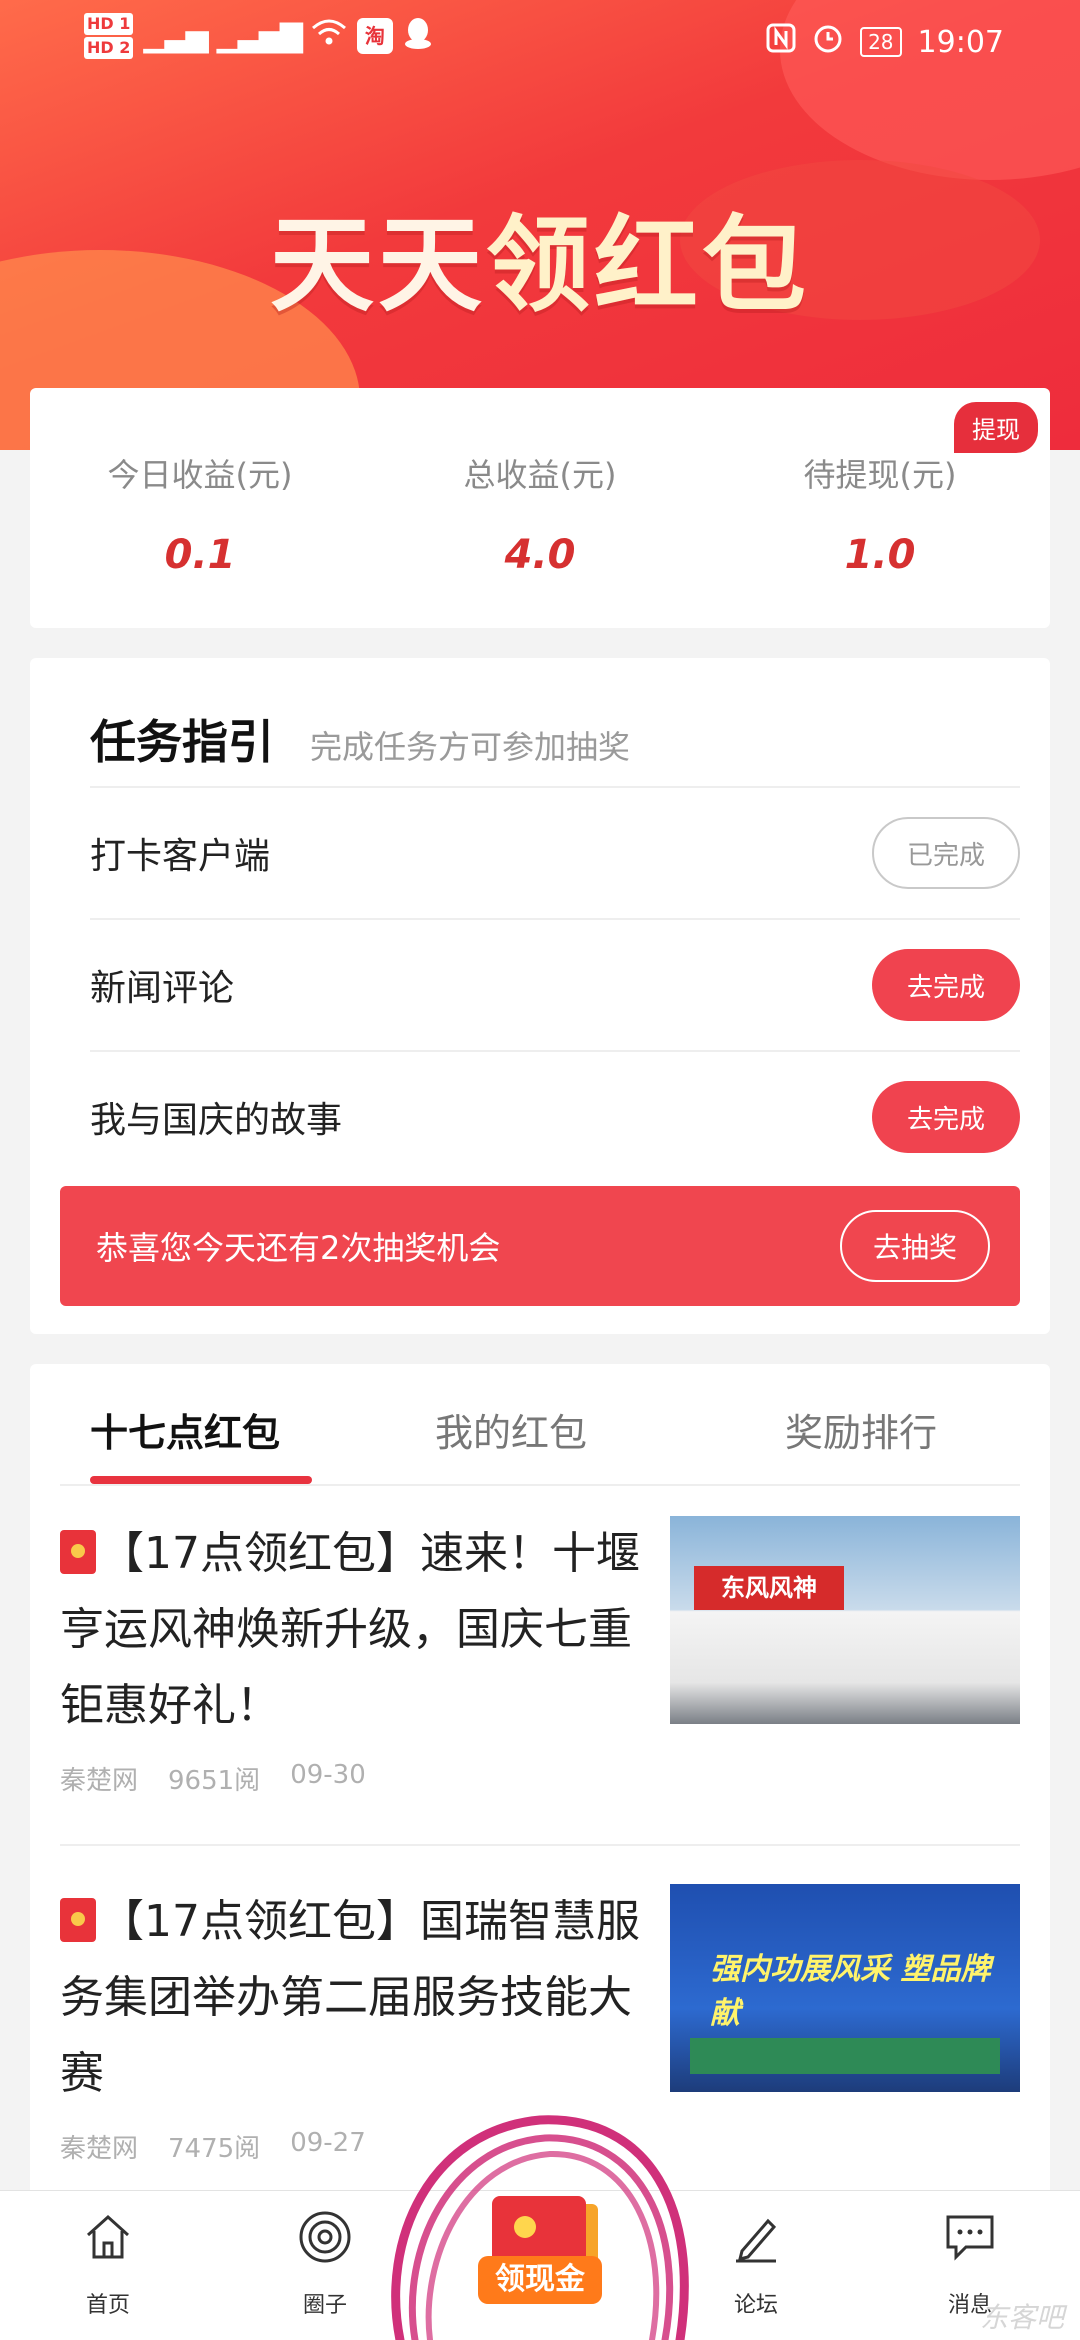 The height and width of the screenshot is (2340, 1080). I want to click on nav-forum: 论坛, so click(756, 2264).